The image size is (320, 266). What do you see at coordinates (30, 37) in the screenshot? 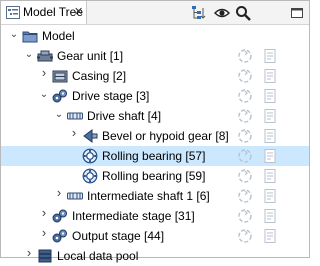
I see `folder-icon` at bounding box center [30, 37].